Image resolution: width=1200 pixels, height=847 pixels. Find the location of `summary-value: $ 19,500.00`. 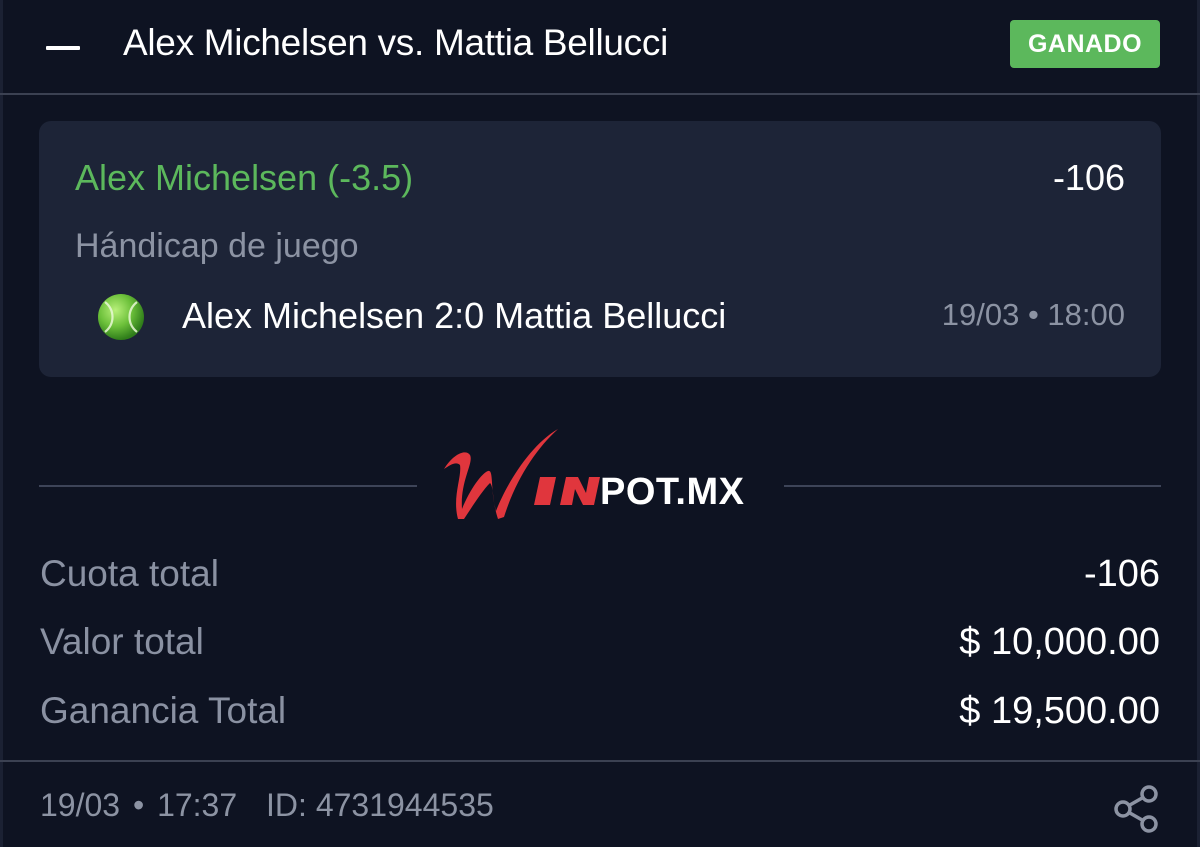

summary-value: $ 19,500.00 is located at coordinates (1059, 711).